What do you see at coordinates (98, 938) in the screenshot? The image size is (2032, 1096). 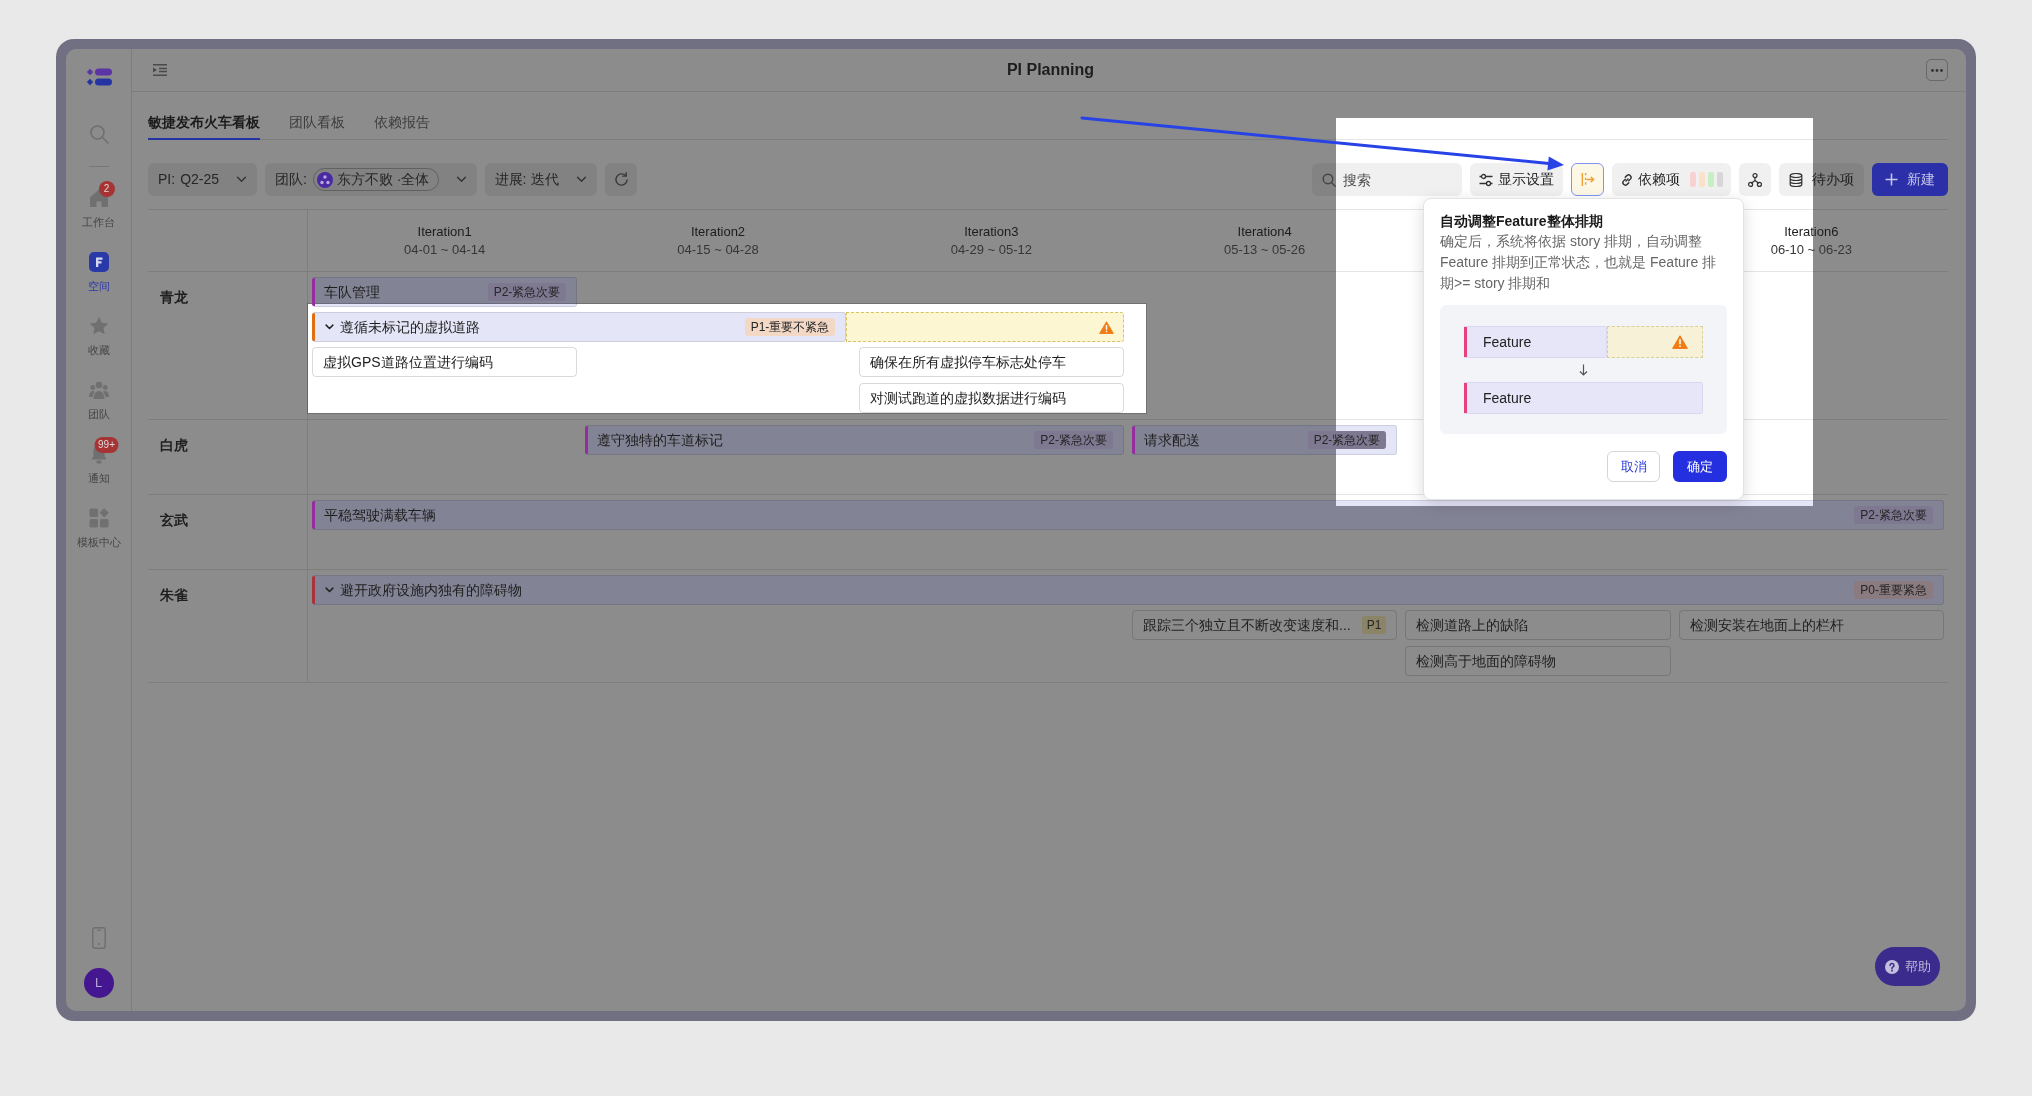 I see `phone-icon` at bounding box center [98, 938].